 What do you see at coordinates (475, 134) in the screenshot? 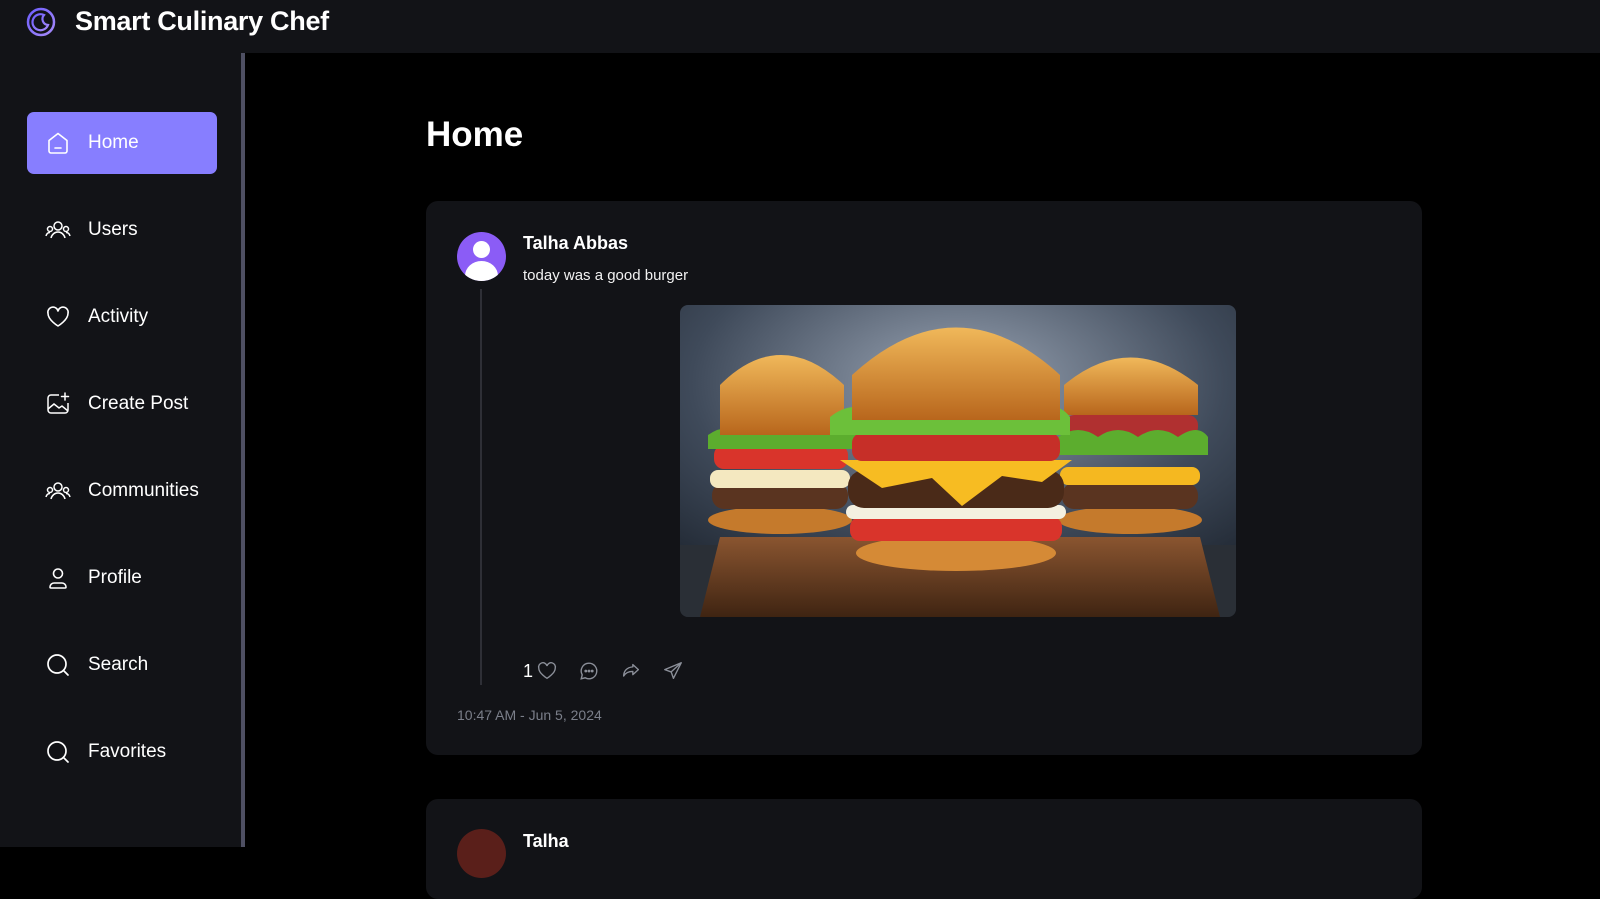
I see `page-title: Home` at bounding box center [475, 134].